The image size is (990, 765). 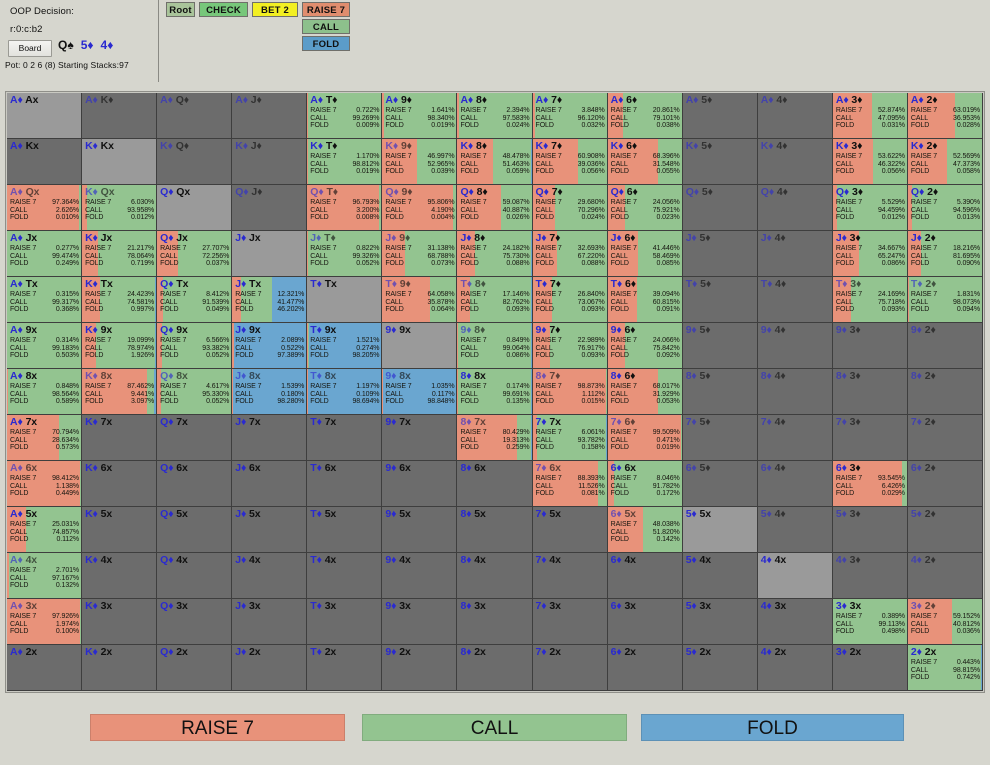 What do you see at coordinates (945, 576) in the screenshot?
I see `hand-cell: 4♦ 2♦` at bounding box center [945, 576].